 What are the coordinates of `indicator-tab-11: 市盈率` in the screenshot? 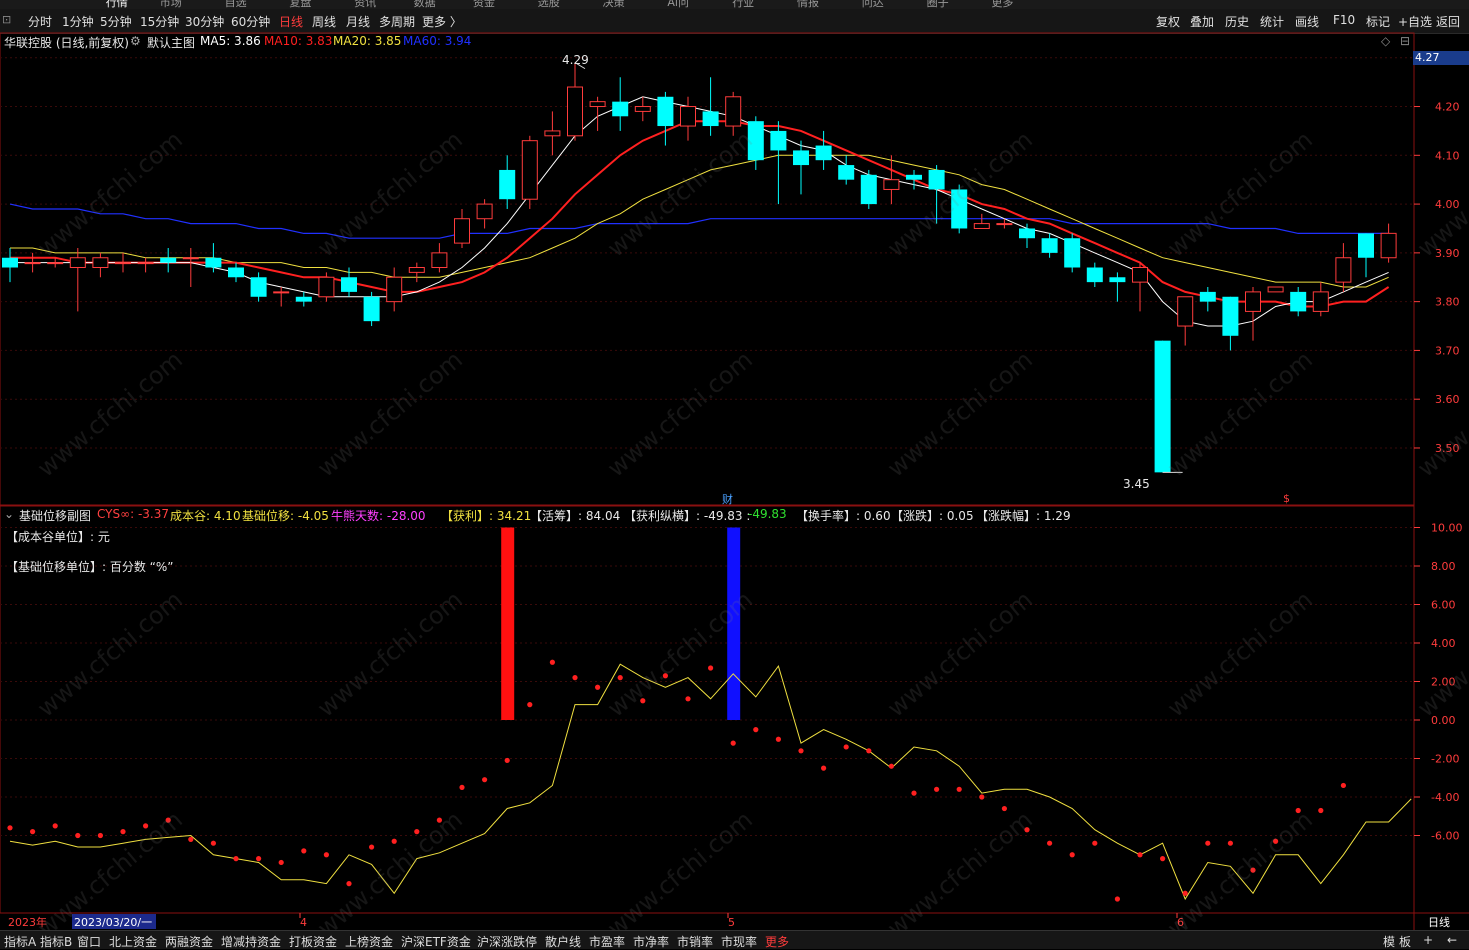 It's located at (607, 941).